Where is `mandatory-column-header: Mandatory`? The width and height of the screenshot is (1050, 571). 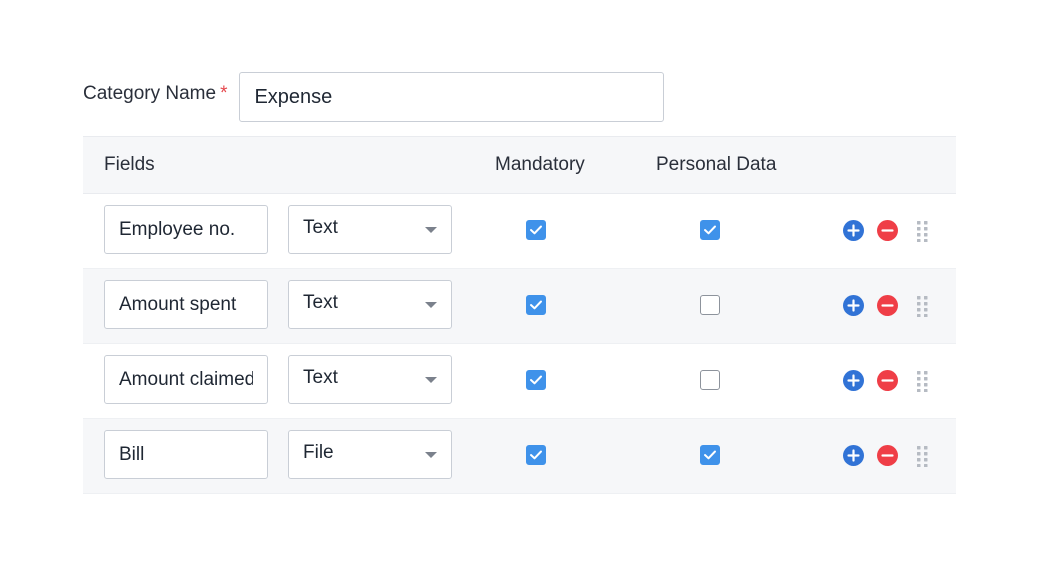
mandatory-column-header: Mandatory is located at coordinates (540, 164).